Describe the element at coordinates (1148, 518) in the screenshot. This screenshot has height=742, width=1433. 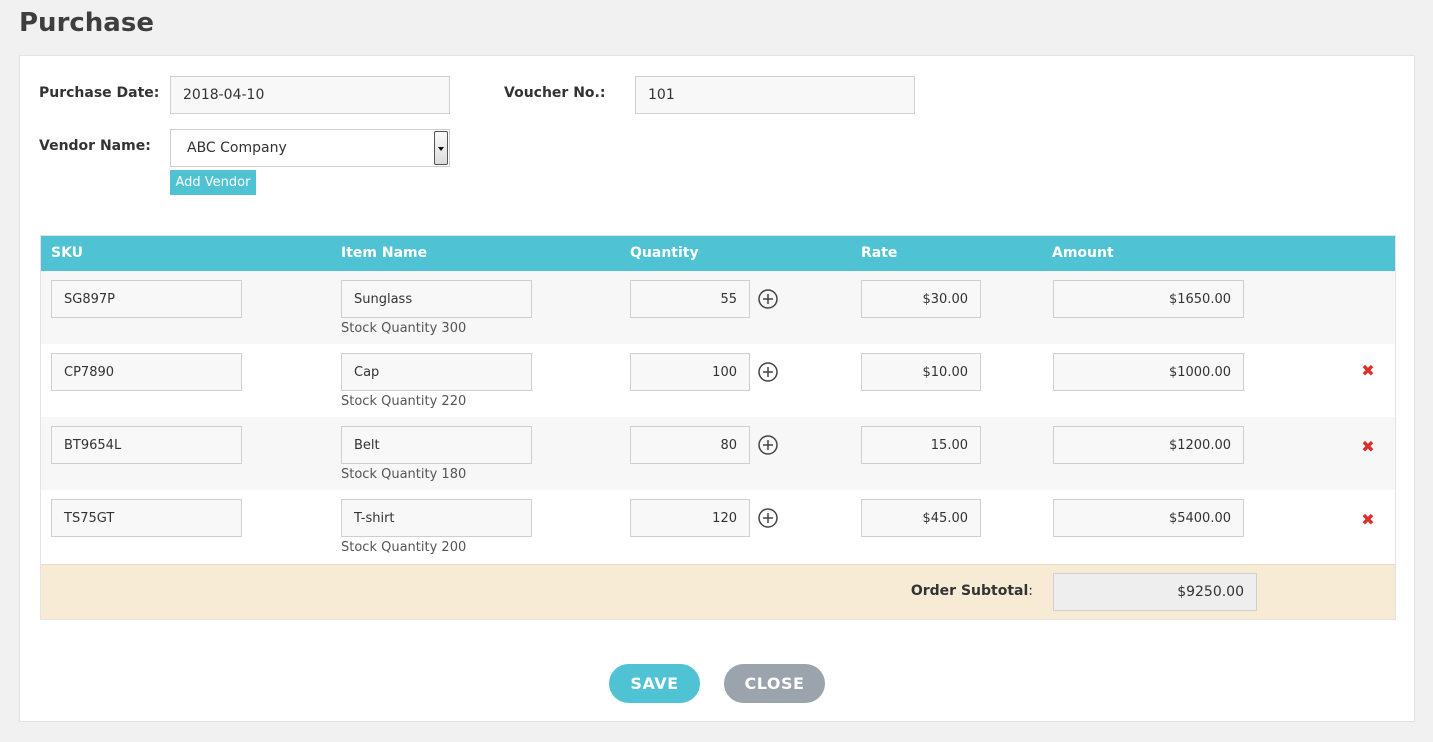
I see `amount-input: $5400.00` at that location.